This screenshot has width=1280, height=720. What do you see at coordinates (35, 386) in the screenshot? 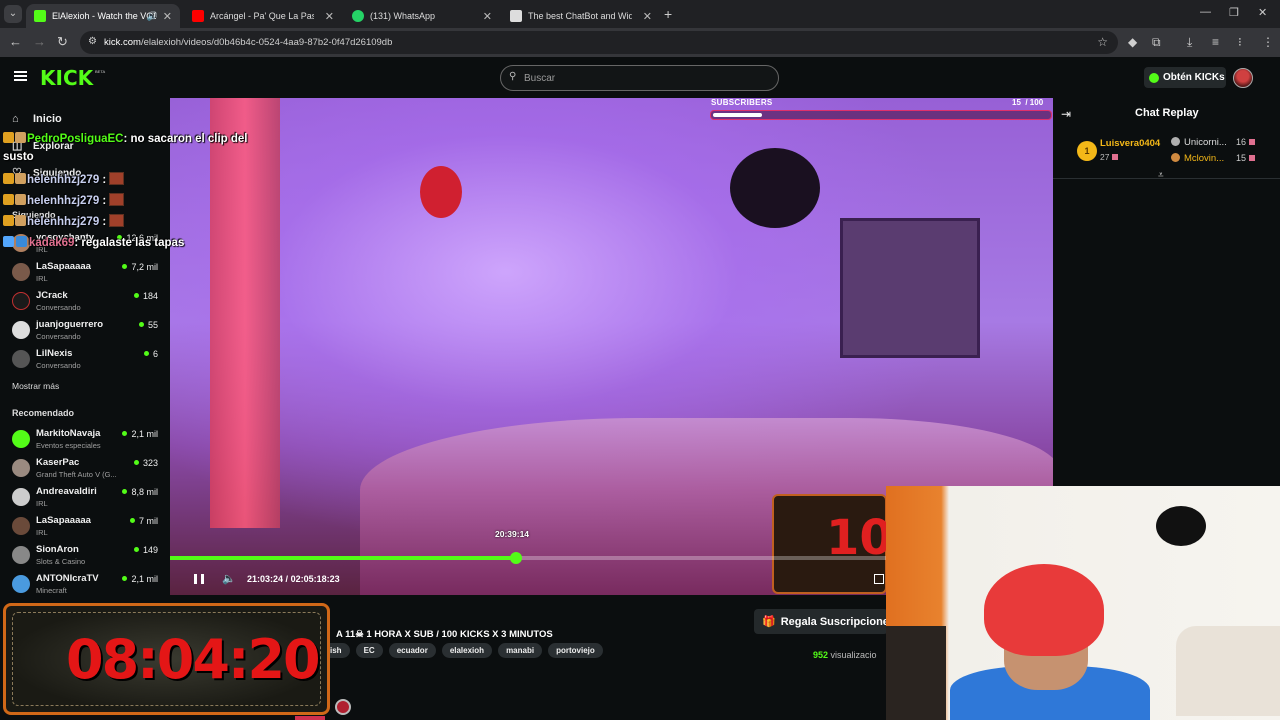
I see `show-more-link: Mostrar más` at bounding box center [35, 386].